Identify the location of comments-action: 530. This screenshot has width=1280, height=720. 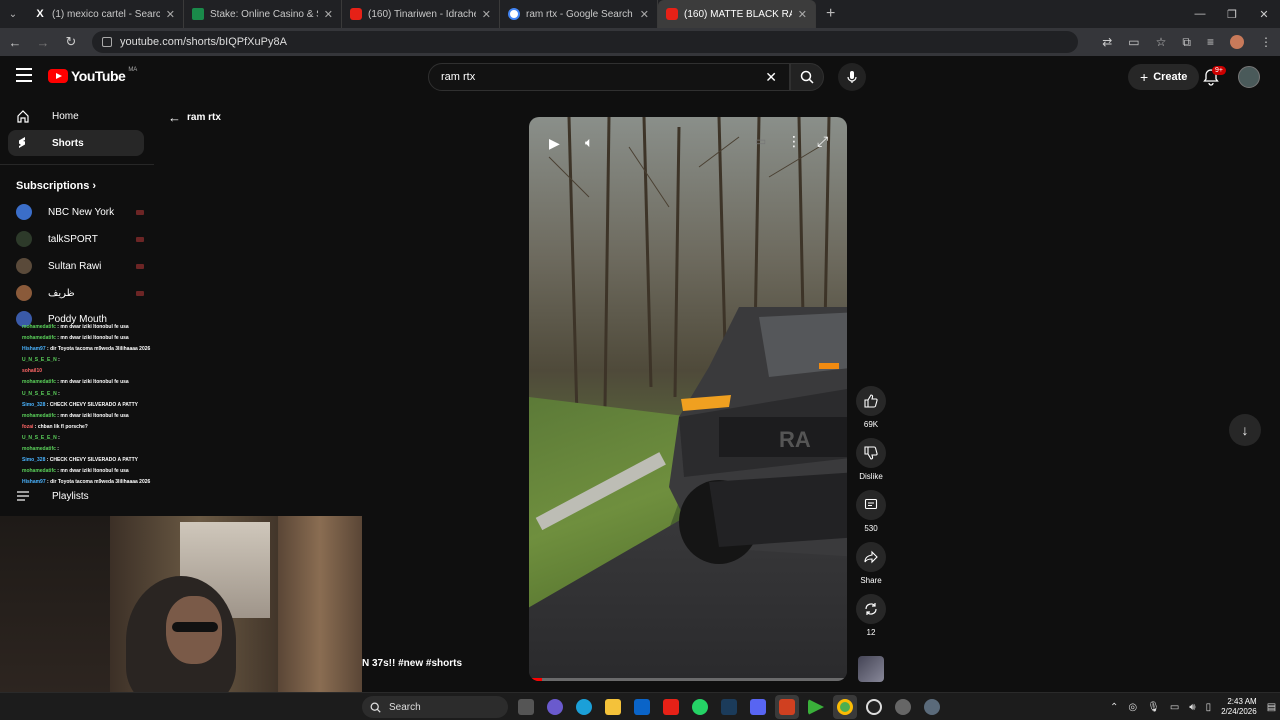
(871, 511).